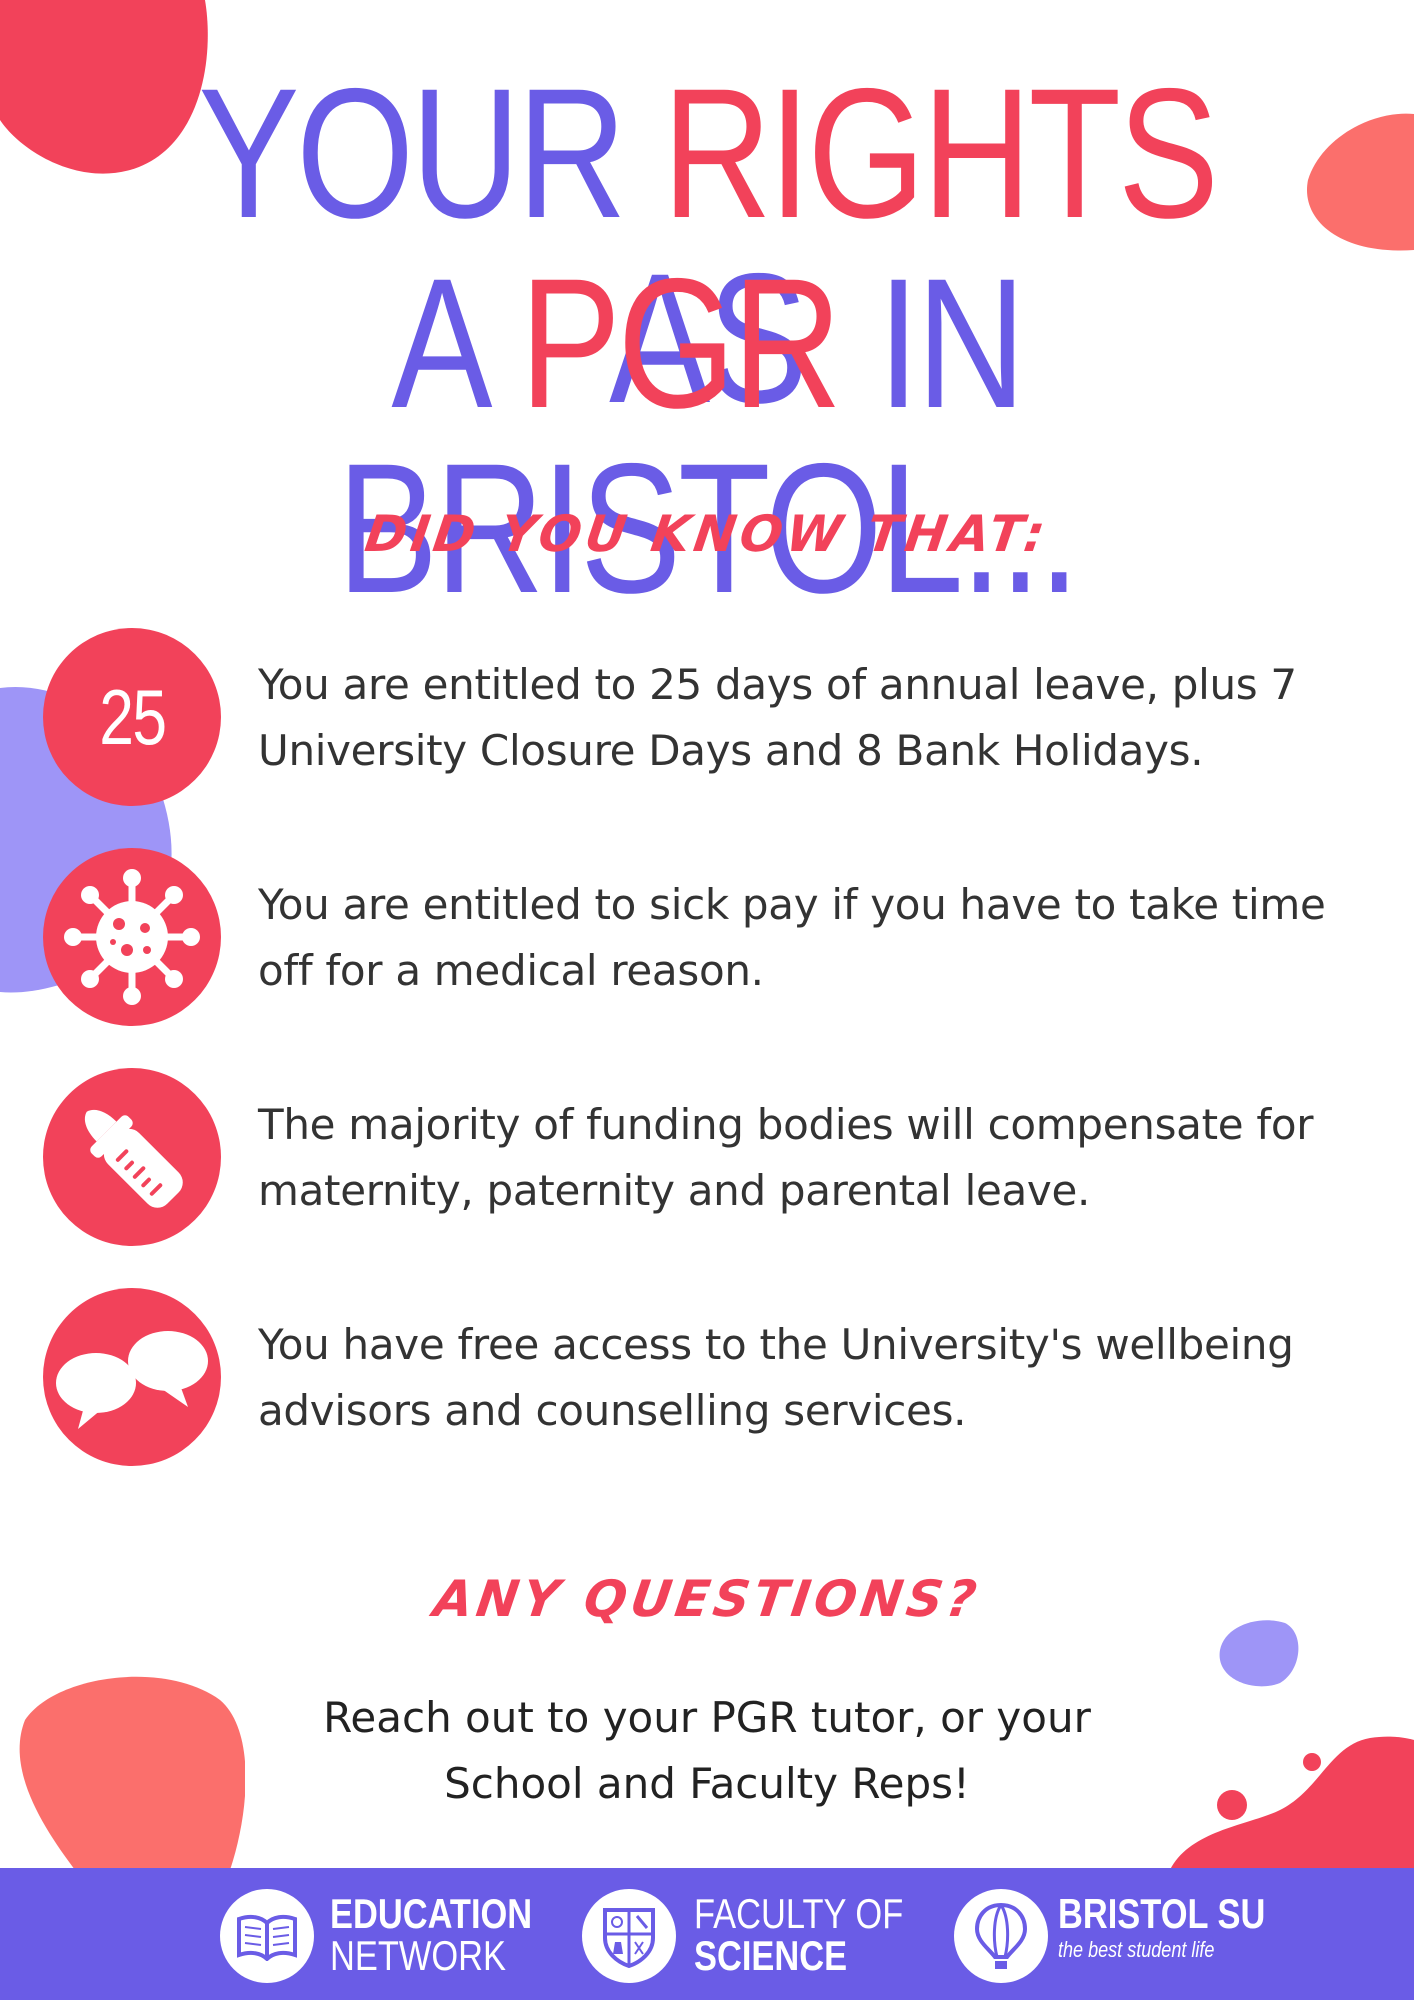 This screenshot has height=2000, width=1414. I want to click on speech-bubbles-icon, so click(132, 1377).